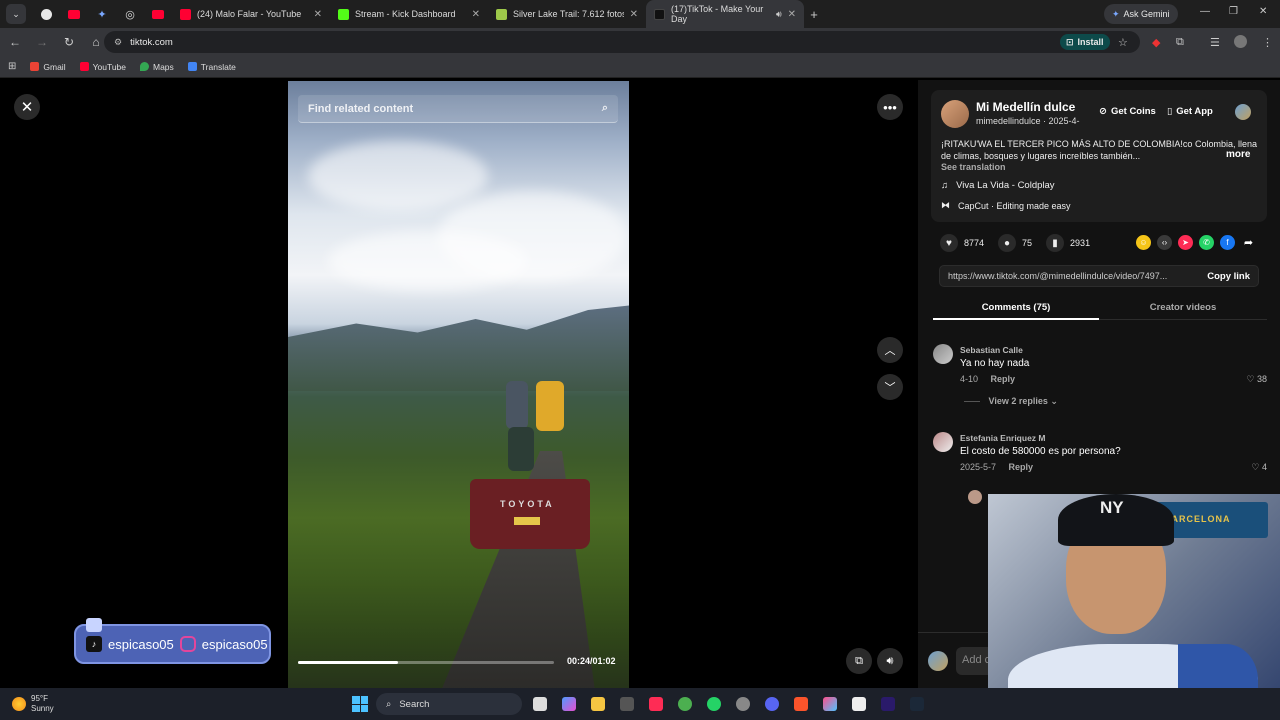 The width and height of the screenshot is (1280, 720). What do you see at coordinates (1183, 307) in the screenshot?
I see `tab-creator-videos: Creator videos` at bounding box center [1183, 307].